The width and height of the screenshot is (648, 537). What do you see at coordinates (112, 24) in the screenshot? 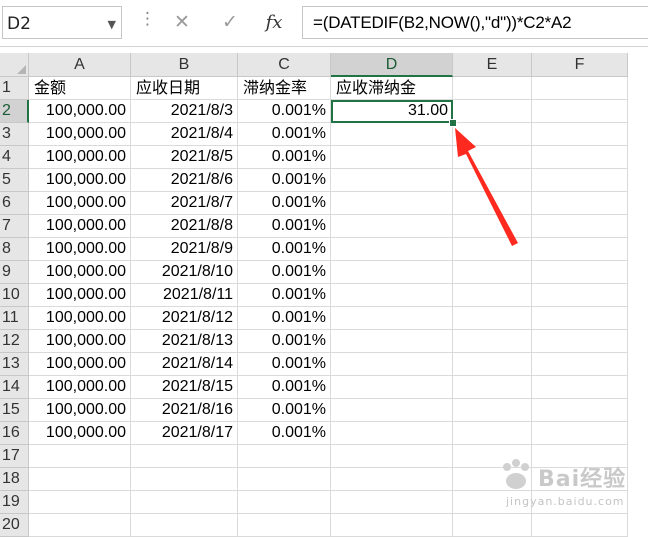
I see `chevron-down-icon: ▼` at bounding box center [112, 24].